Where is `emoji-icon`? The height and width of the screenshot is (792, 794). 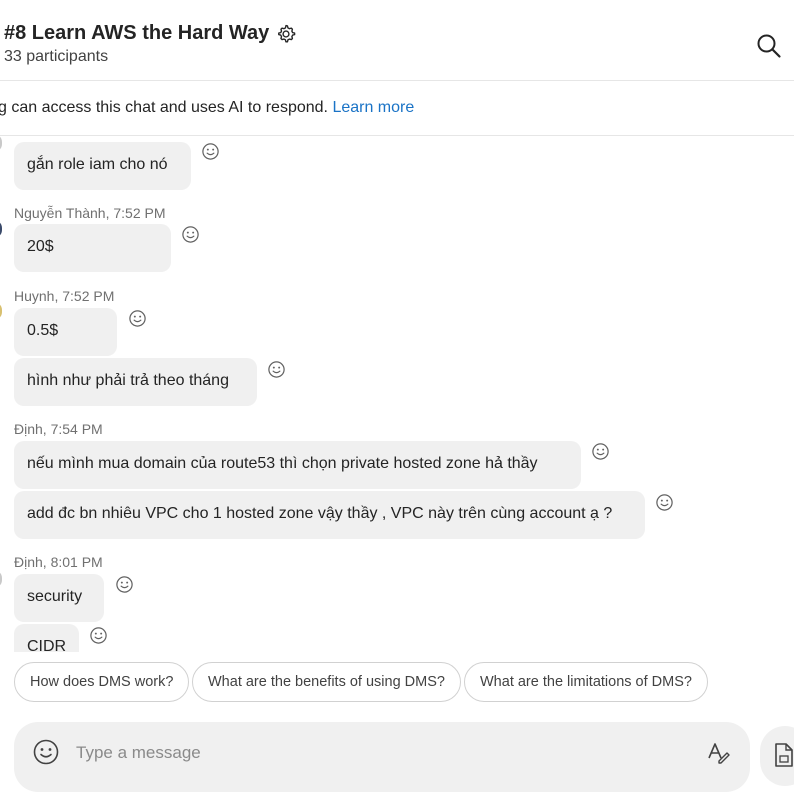 emoji-icon is located at coordinates (46, 752).